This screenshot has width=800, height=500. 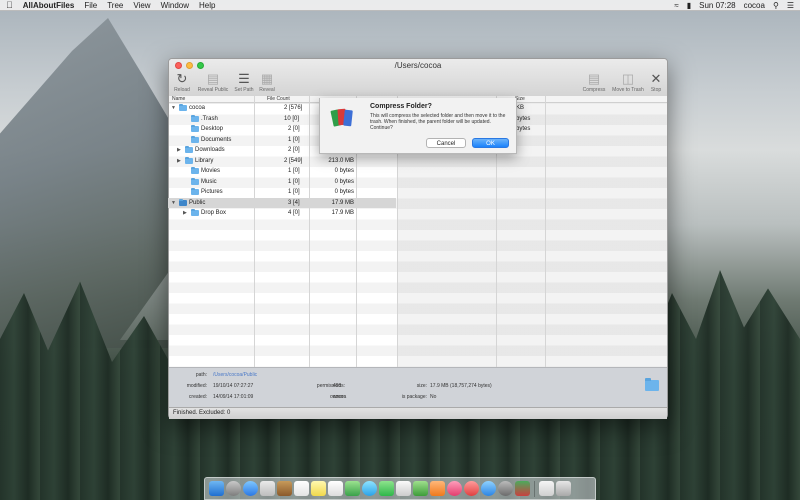 I want to click on allaboutfiles-icon, so click(x=522, y=488).